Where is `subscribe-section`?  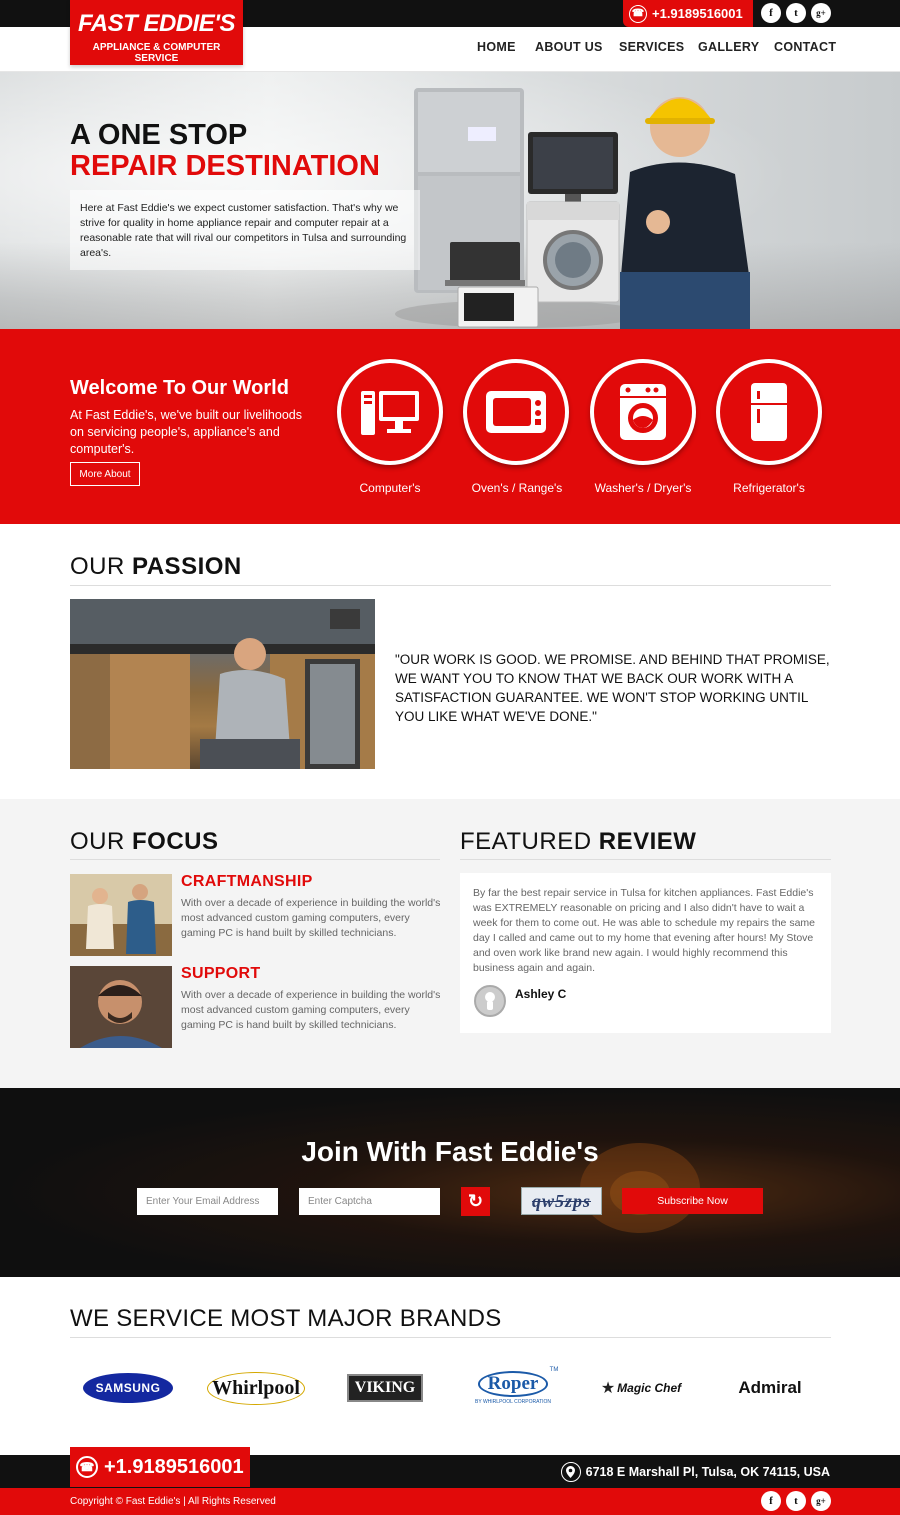
subscribe-section is located at coordinates (450, 1182).